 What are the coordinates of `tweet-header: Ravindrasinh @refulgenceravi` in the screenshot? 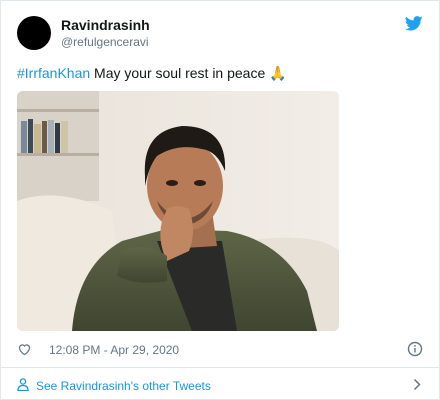 It's located at (220, 34).